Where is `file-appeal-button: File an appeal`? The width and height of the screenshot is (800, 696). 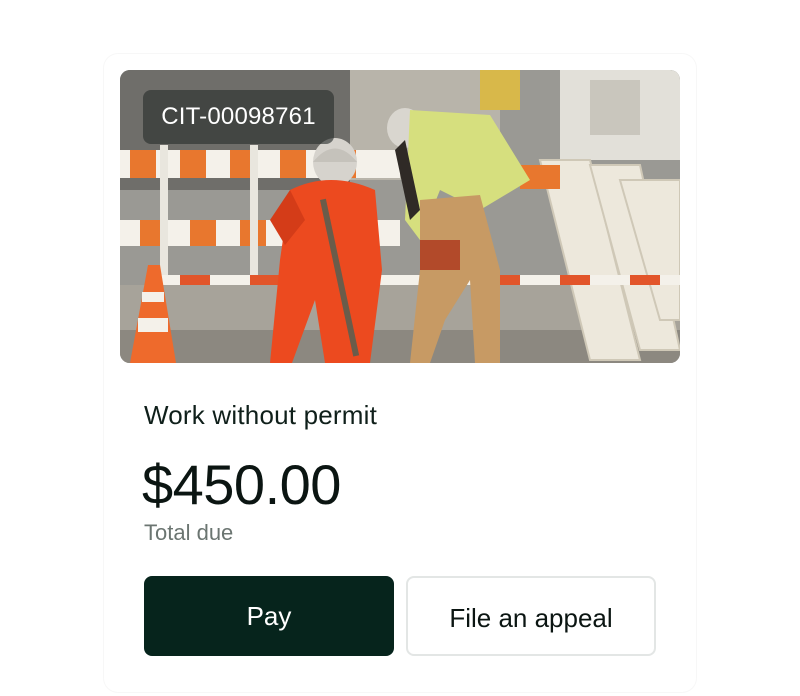
file-appeal-button: File an appeal is located at coordinates (531, 616).